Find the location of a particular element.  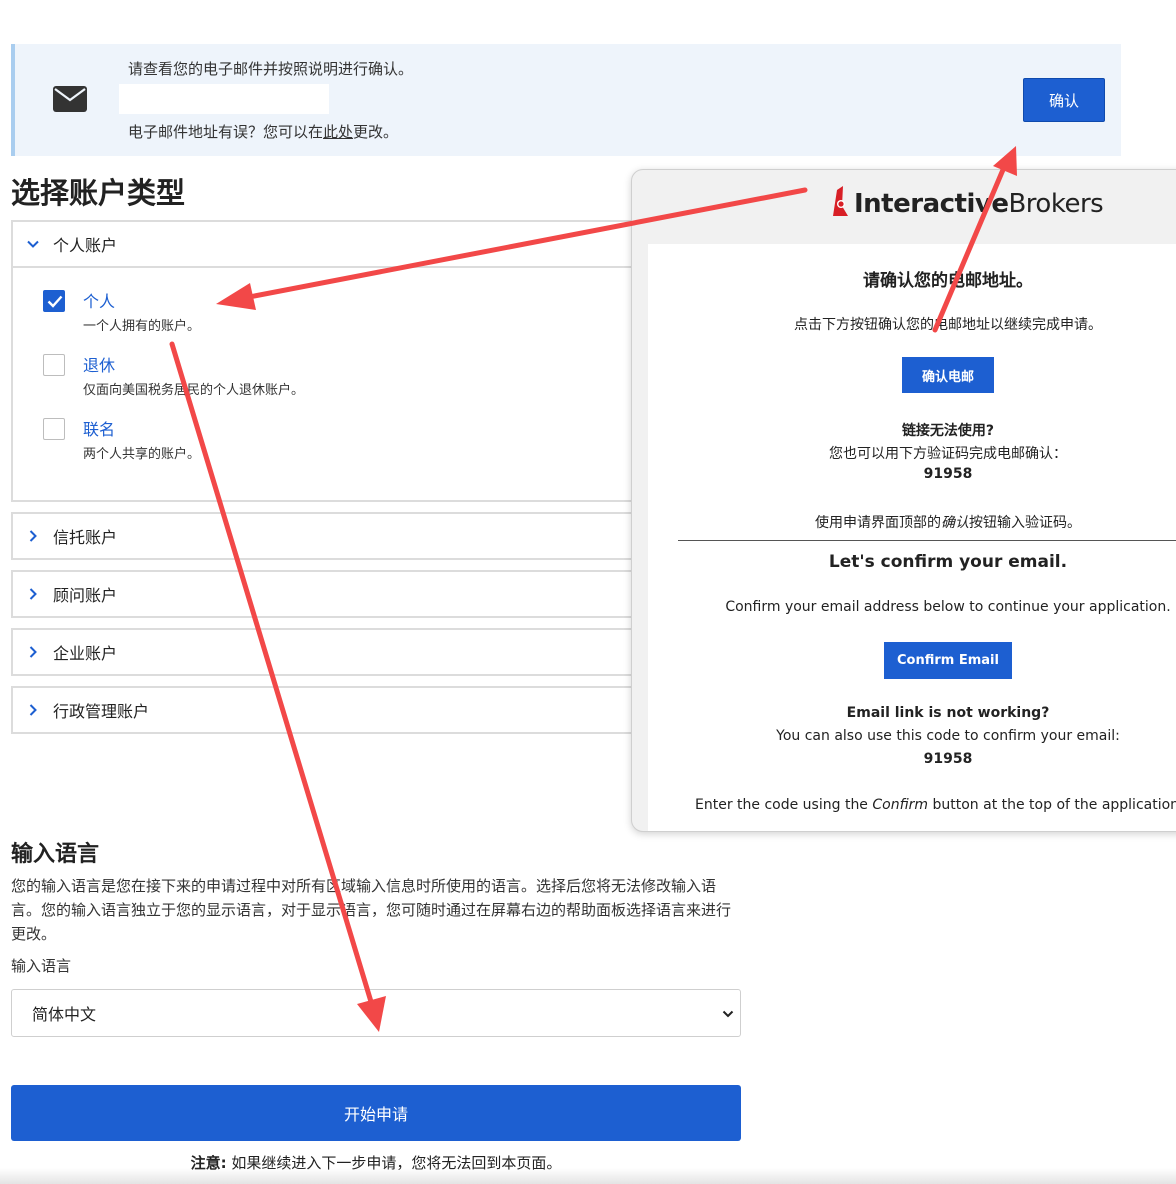

ib-logo: InteractiveBrokers is located at coordinates (966, 204).